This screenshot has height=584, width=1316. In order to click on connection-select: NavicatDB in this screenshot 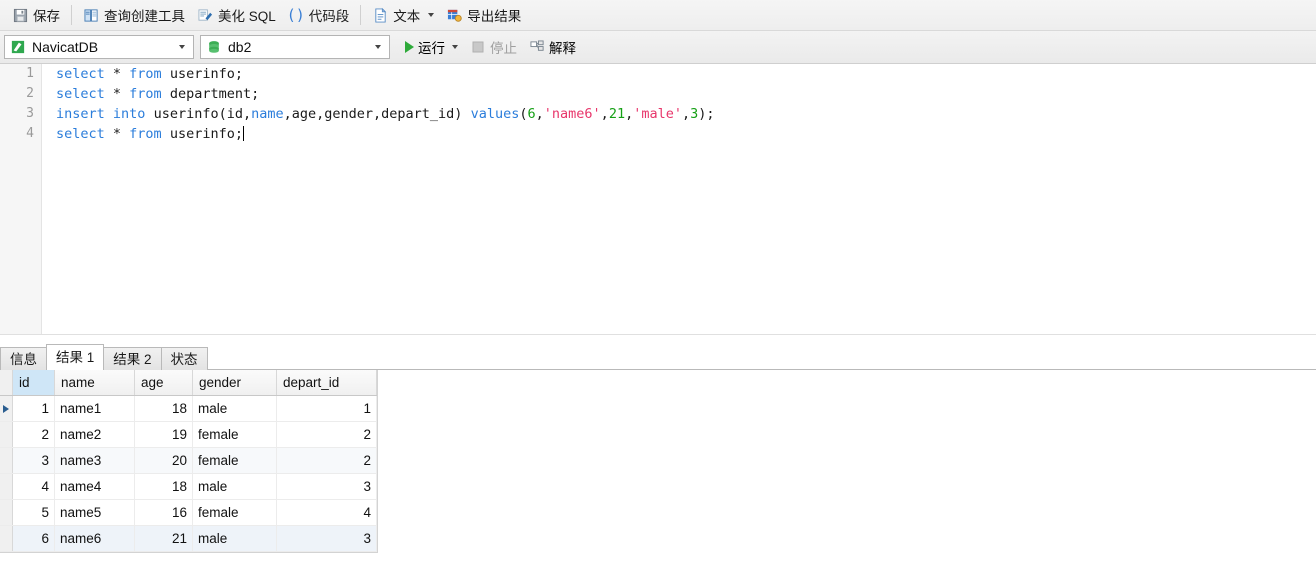, I will do `click(99, 47)`.